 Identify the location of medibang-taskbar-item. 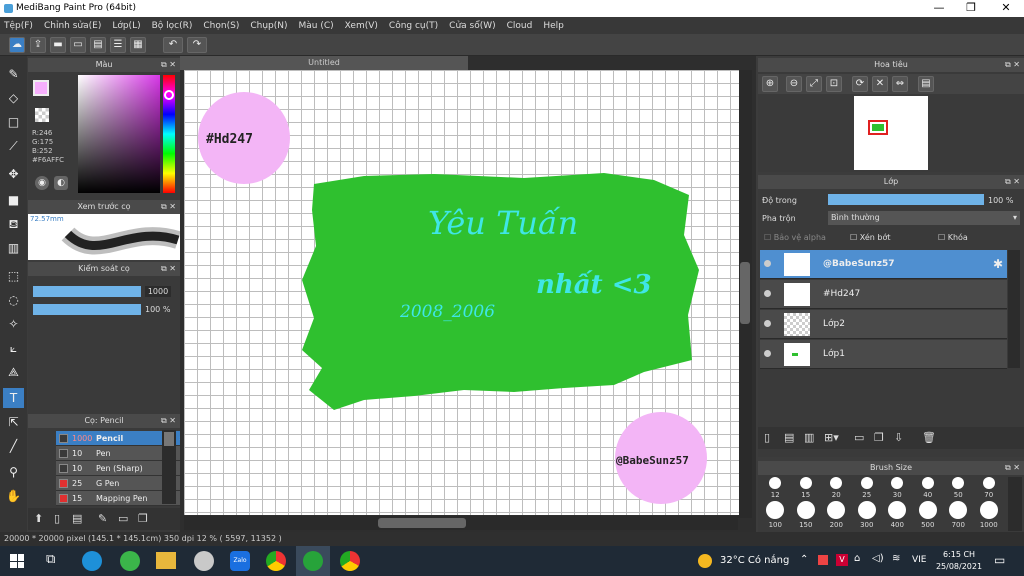
(313, 561).